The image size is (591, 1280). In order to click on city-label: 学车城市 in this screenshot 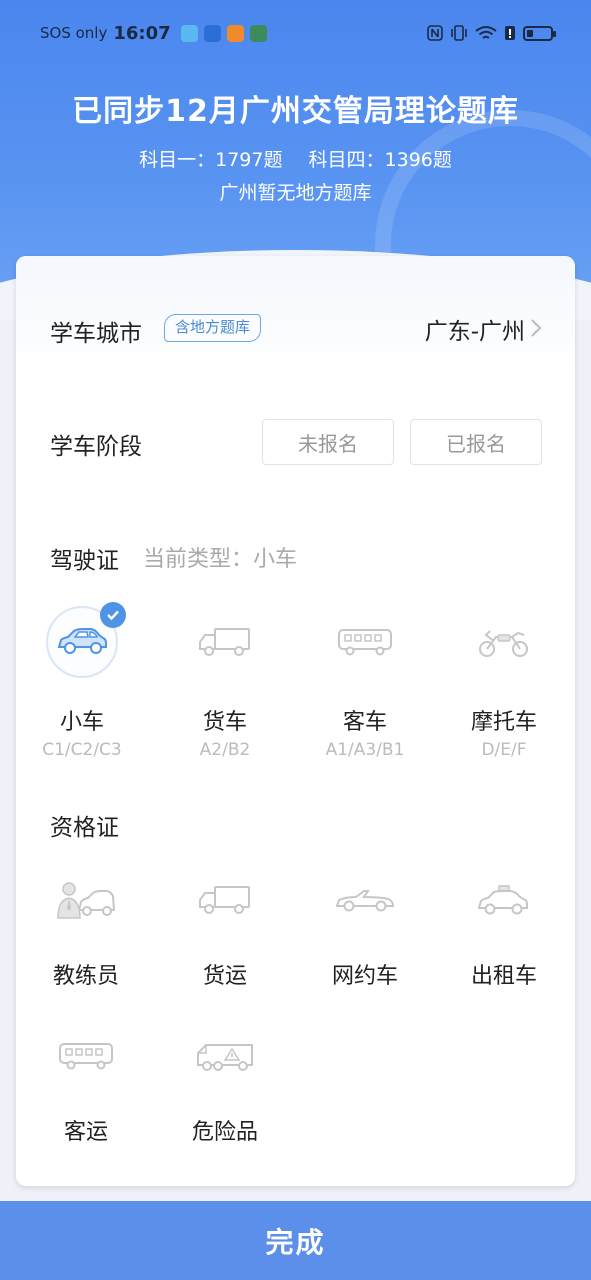, I will do `click(96, 334)`.